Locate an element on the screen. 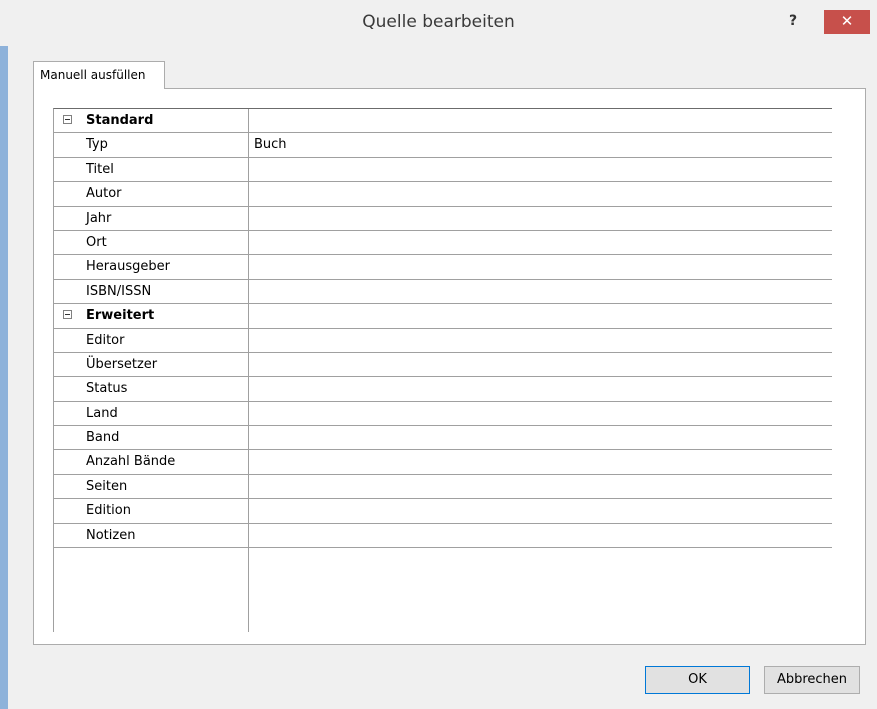  property-row: Übersetzer is located at coordinates (443, 365).